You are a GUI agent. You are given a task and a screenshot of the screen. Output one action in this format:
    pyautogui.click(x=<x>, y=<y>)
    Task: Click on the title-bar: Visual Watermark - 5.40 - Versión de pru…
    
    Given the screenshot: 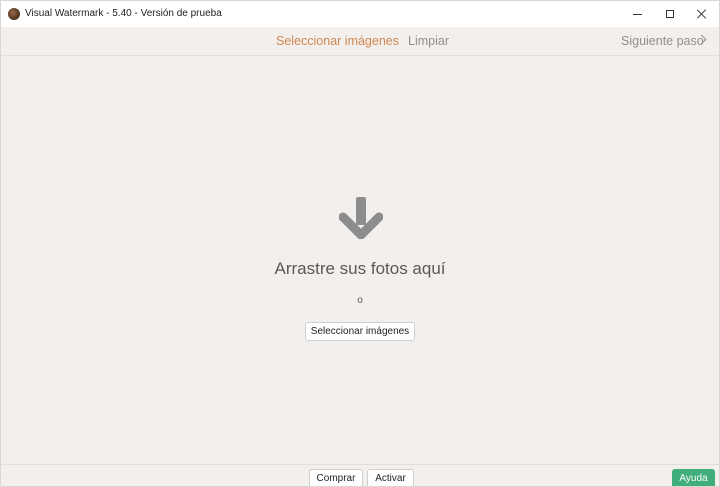 What is the action you would take?
    pyautogui.click(x=360, y=14)
    